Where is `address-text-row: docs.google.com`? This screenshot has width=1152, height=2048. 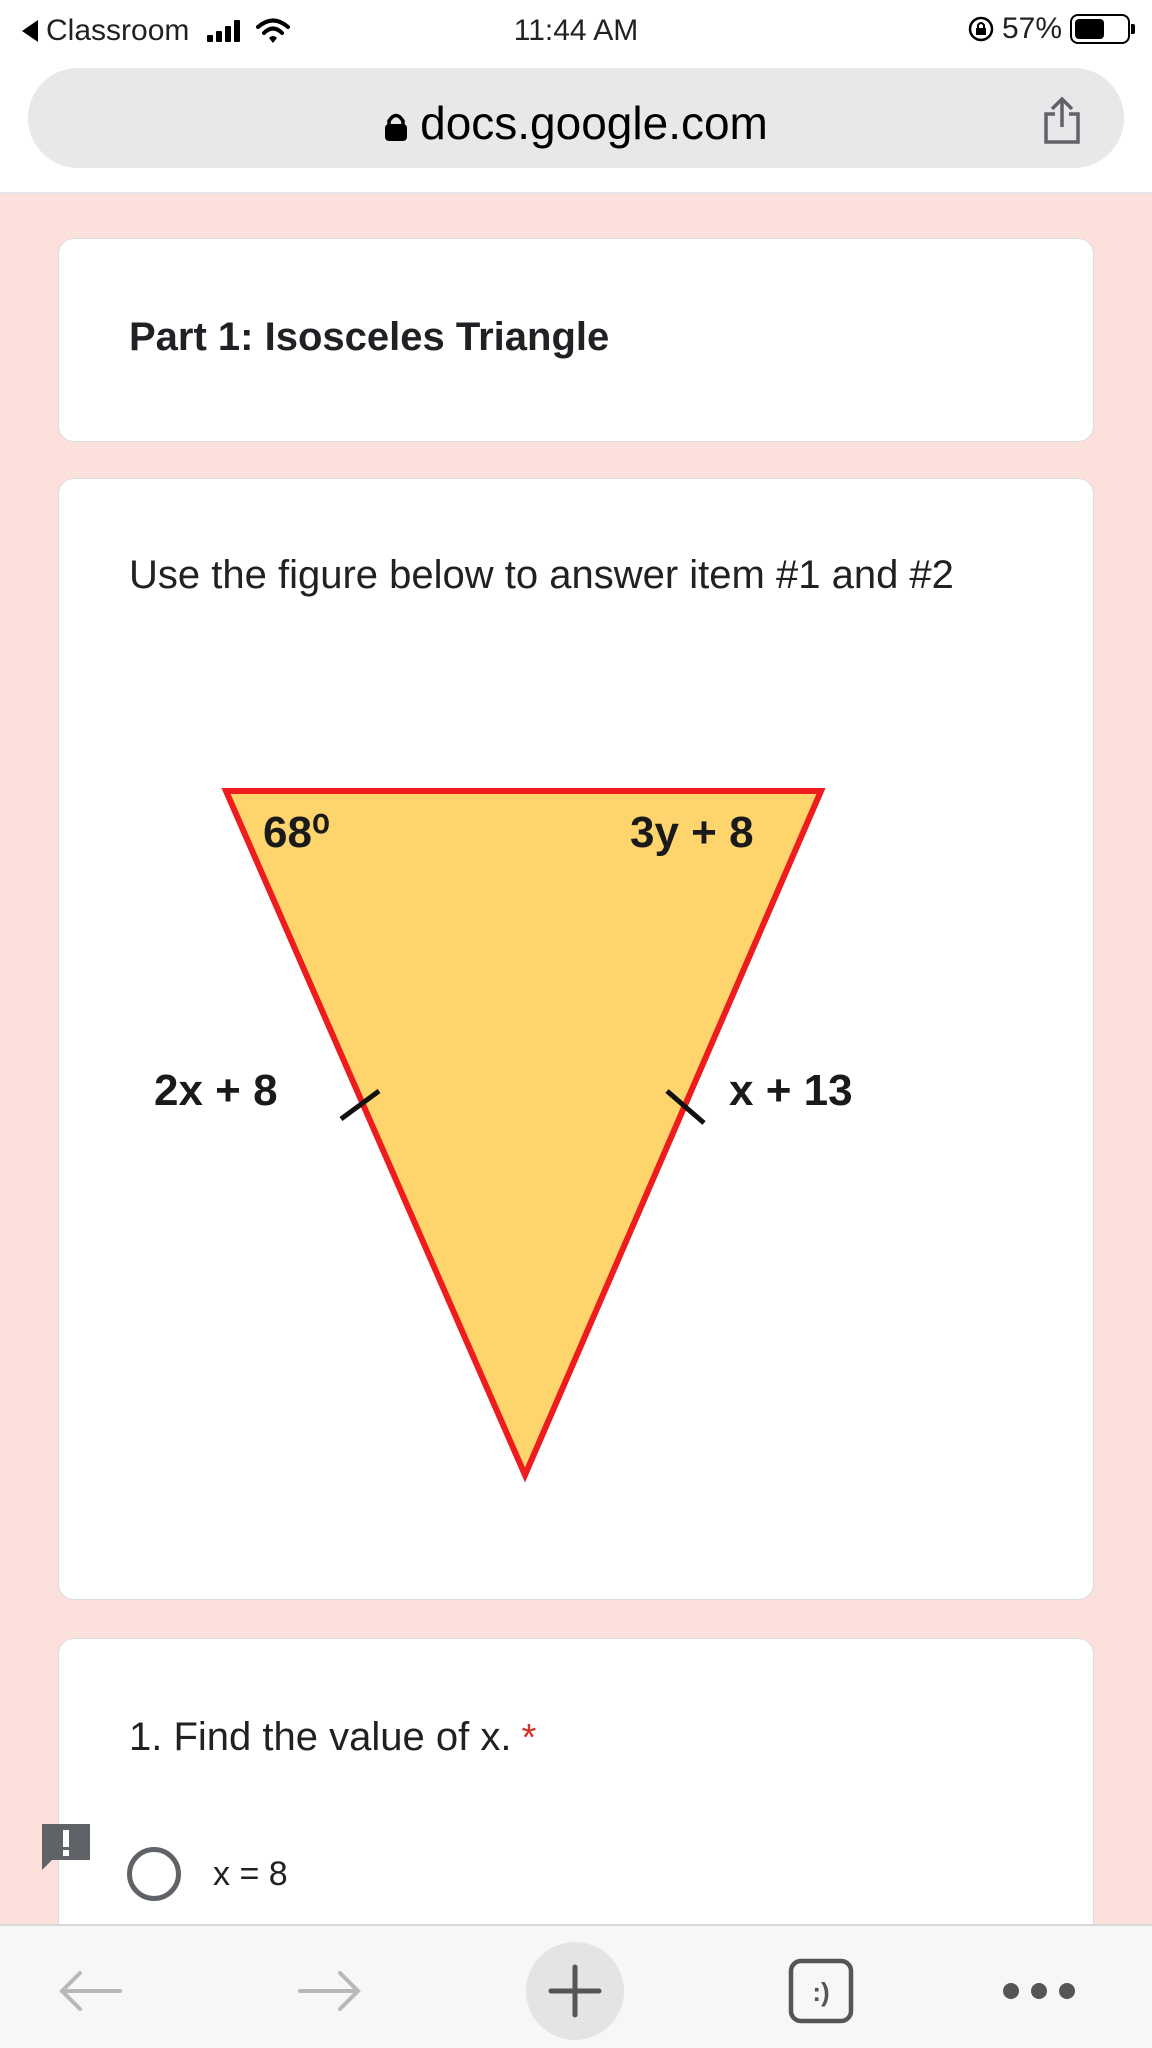
address-text-row: docs.google.com is located at coordinates (576, 123).